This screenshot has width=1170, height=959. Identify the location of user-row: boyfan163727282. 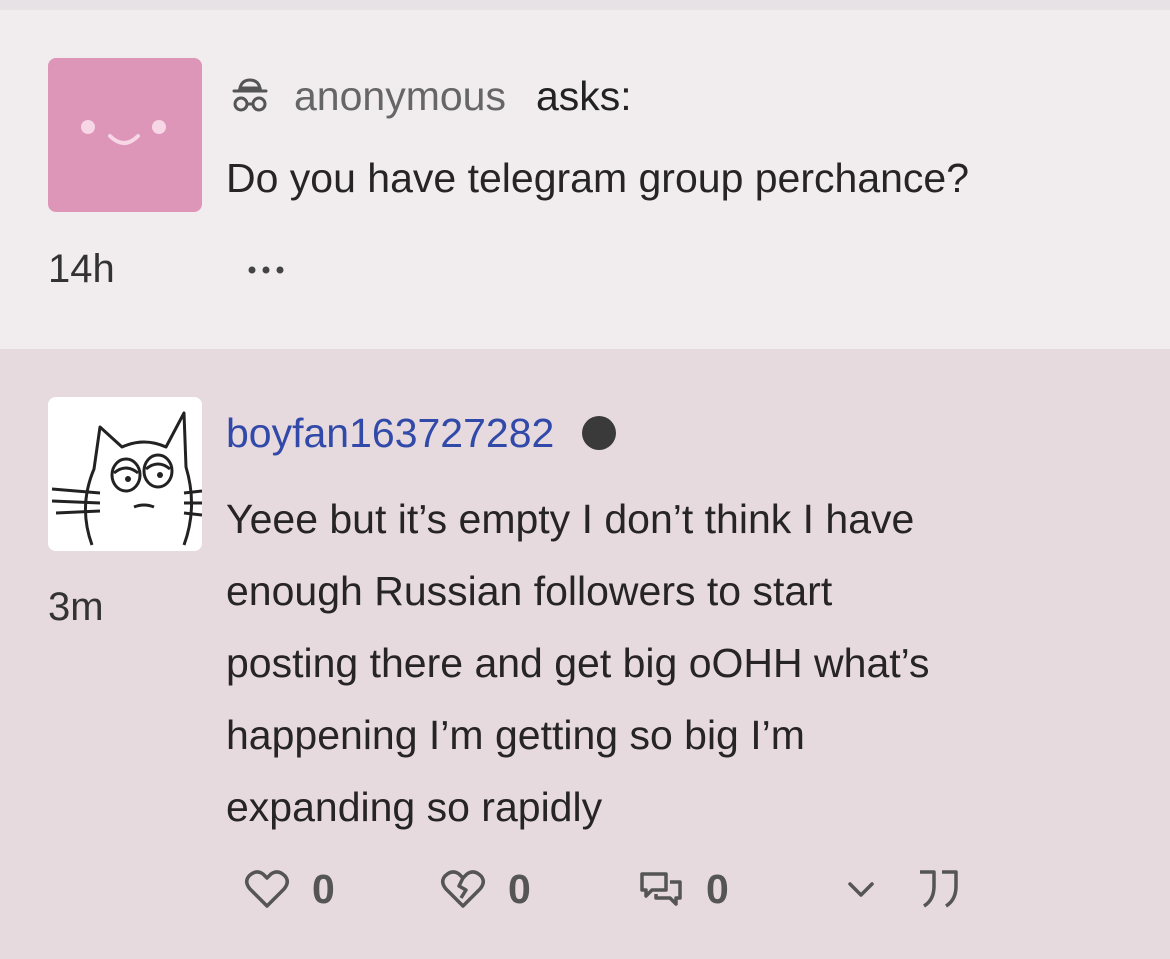
(421, 433).